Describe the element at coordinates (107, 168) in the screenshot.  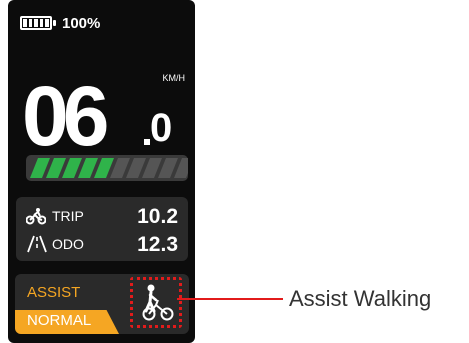
I see `assist-level-bar` at that location.